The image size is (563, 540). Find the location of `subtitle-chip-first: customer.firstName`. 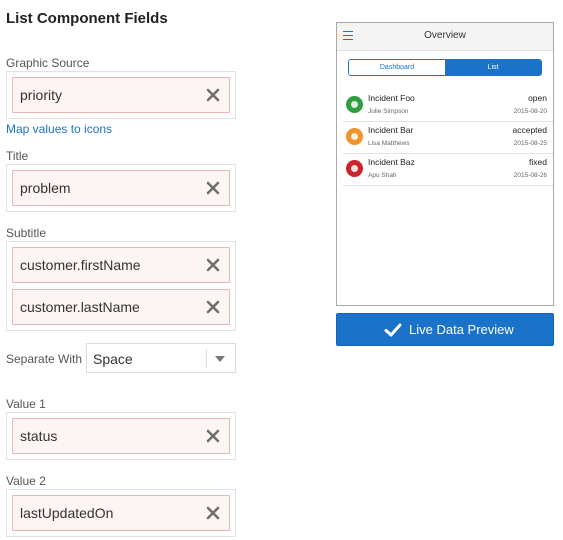

subtitle-chip-first: customer.firstName is located at coordinates (121, 265).